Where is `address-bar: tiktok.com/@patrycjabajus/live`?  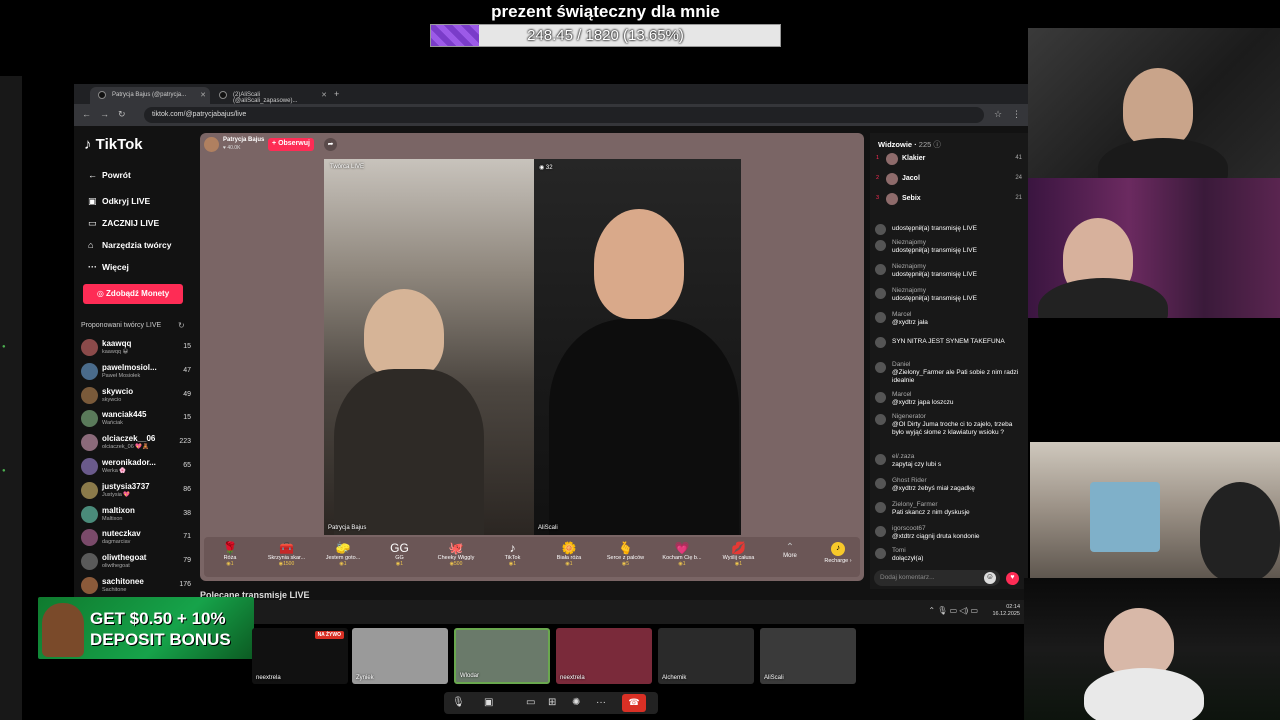 address-bar: tiktok.com/@patrycjabajus/live is located at coordinates (564, 115).